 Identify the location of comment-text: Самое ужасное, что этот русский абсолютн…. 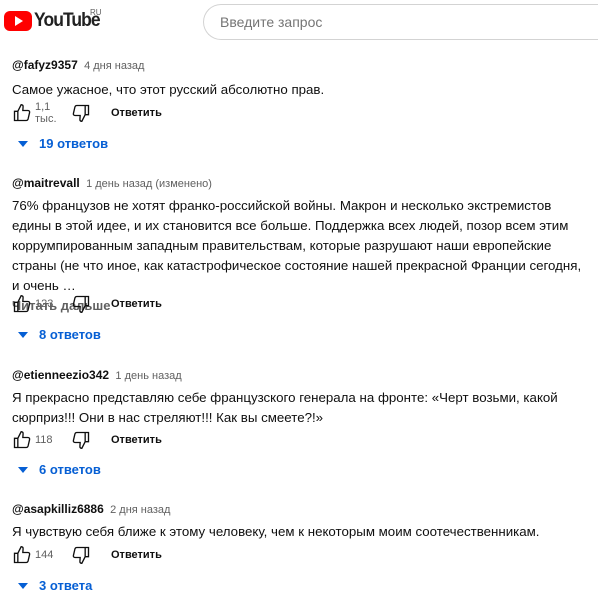
(168, 89).